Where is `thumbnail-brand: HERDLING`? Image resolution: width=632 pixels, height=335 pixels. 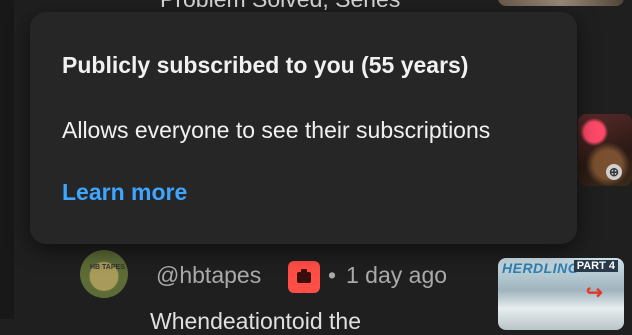 thumbnail-brand: HERDLING is located at coordinates (541, 268).